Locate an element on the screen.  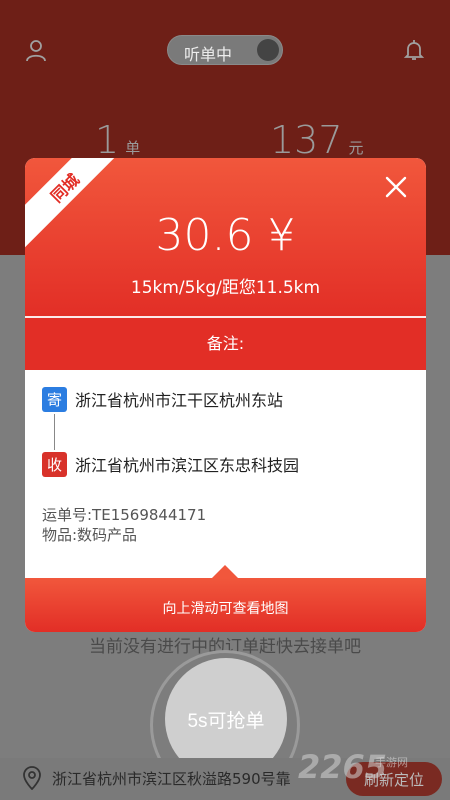
orders-count: 1 is located at coordinates (107, 140).